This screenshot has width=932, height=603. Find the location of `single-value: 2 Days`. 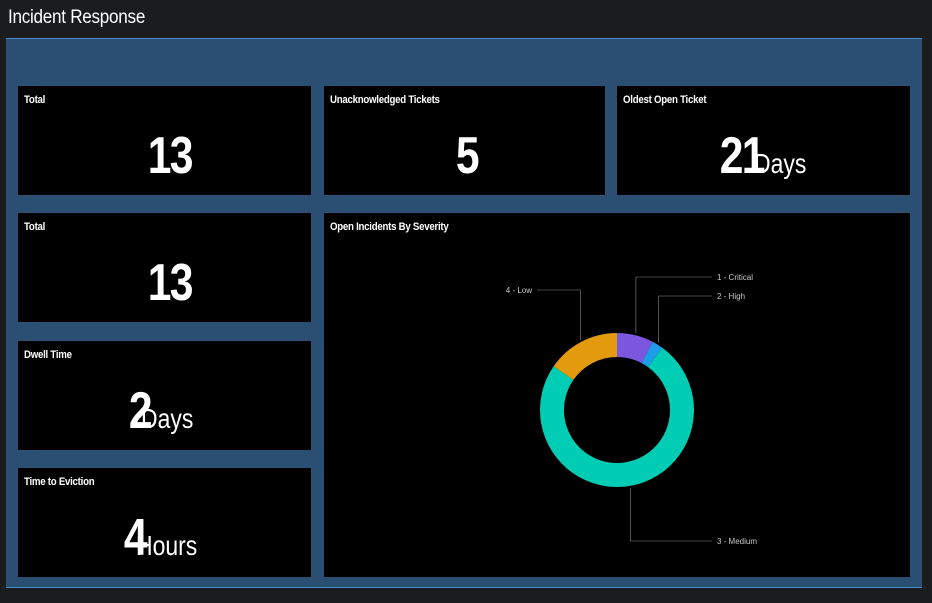

single-value: 2 Days is located at coordinates (164, 411).